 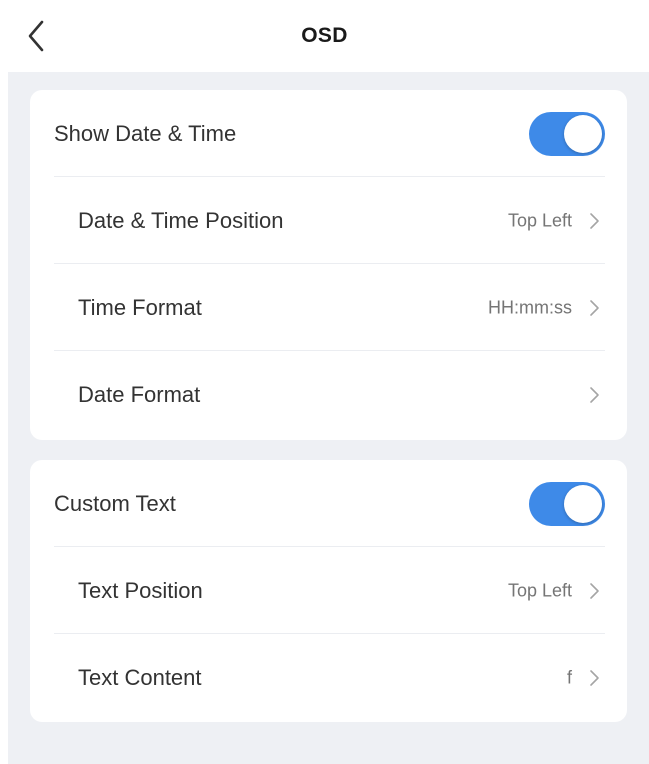 What do you see at coordinates (539, 220) in the screenshot?
I see `date-time-position-value: Top Left` at bounding box center [539, 220].